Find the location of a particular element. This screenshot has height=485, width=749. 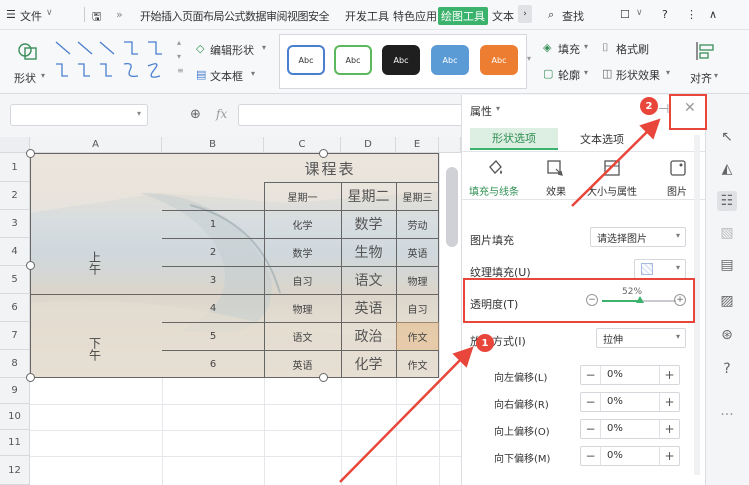

zoom-icon: ⊕ is located at coordinates (195, 114).